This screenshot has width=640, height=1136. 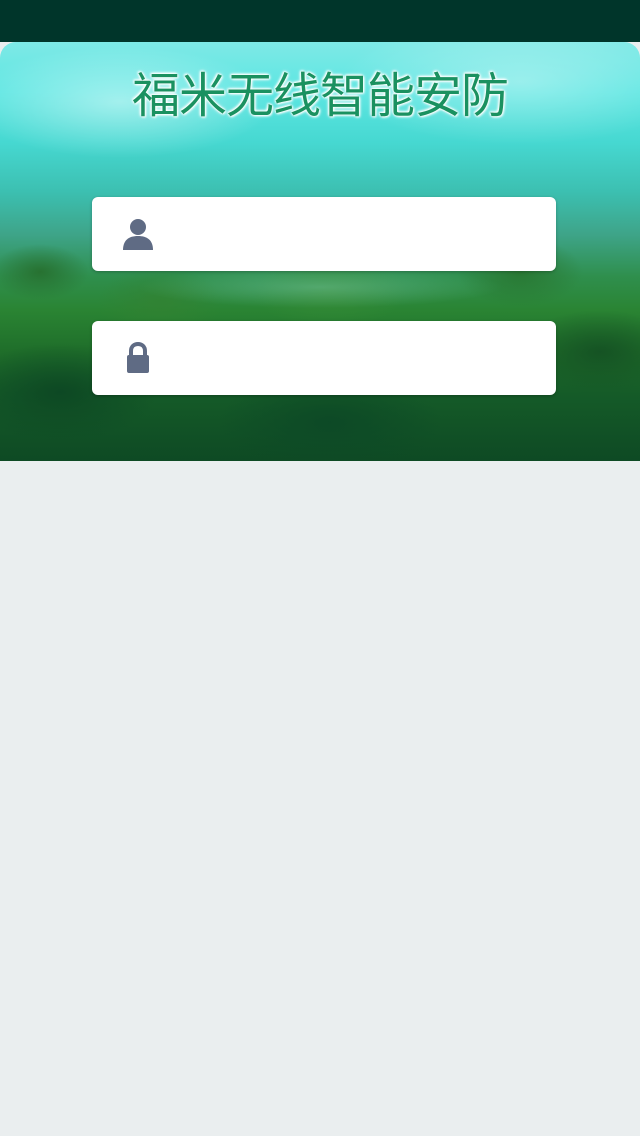 I want to click on app-title: 福米无线智能安防, so click(x=320, y=96).